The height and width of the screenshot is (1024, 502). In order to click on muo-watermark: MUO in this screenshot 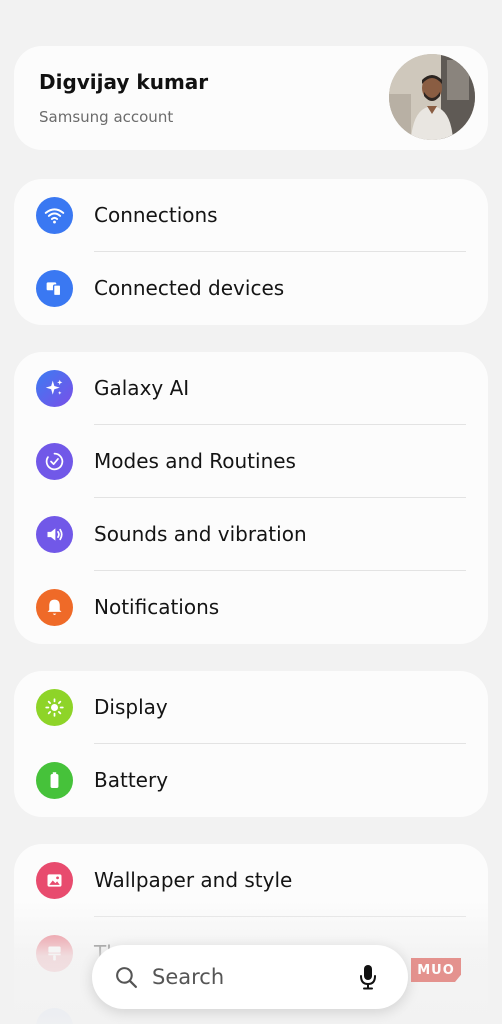, I will do `click(436, 970)`.